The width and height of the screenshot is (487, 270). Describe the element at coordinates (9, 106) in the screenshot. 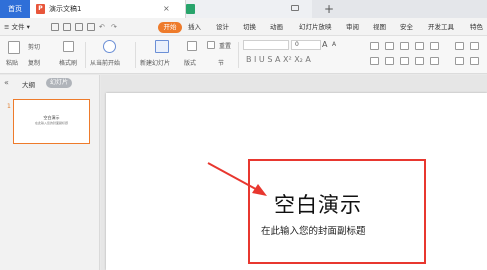

I see `slide-number: 1` at that location.